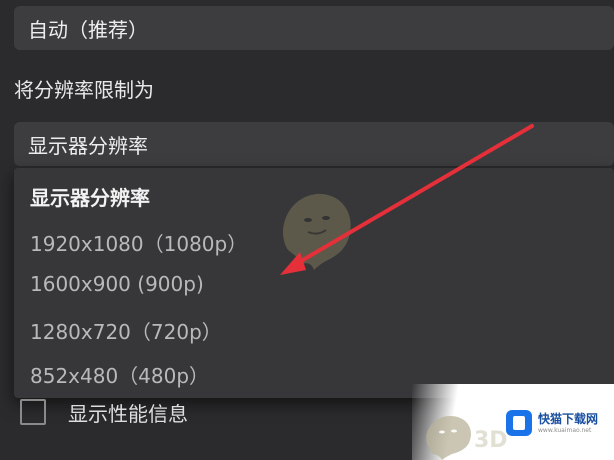 This screenshot has height=460, width=614. I want to click on resolution-select-value: 显示器分辨率, so click(88, 145).